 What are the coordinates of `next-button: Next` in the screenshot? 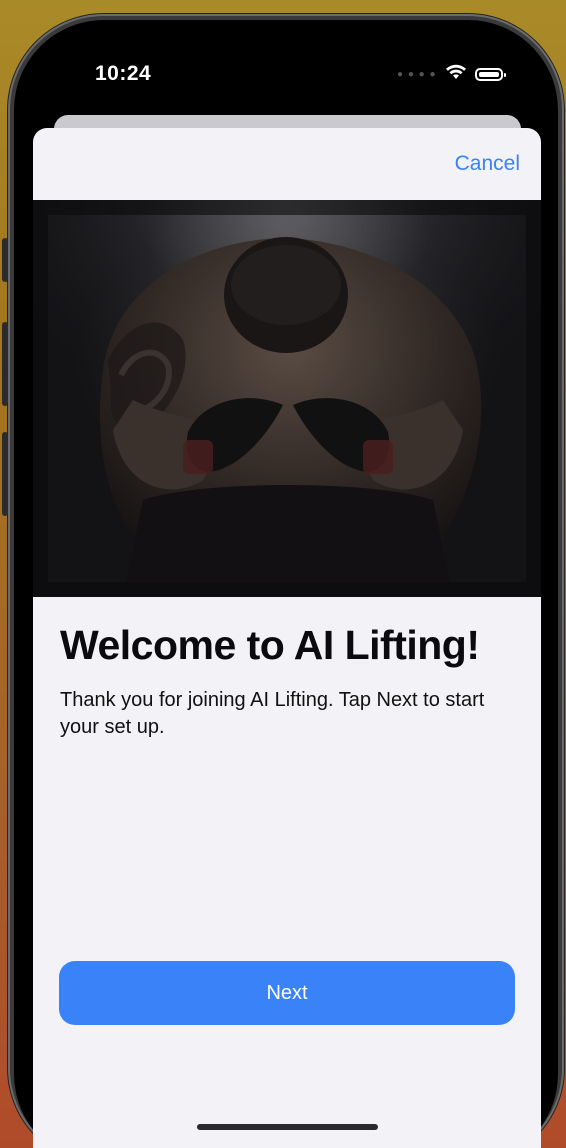 It's located at (287, 993).